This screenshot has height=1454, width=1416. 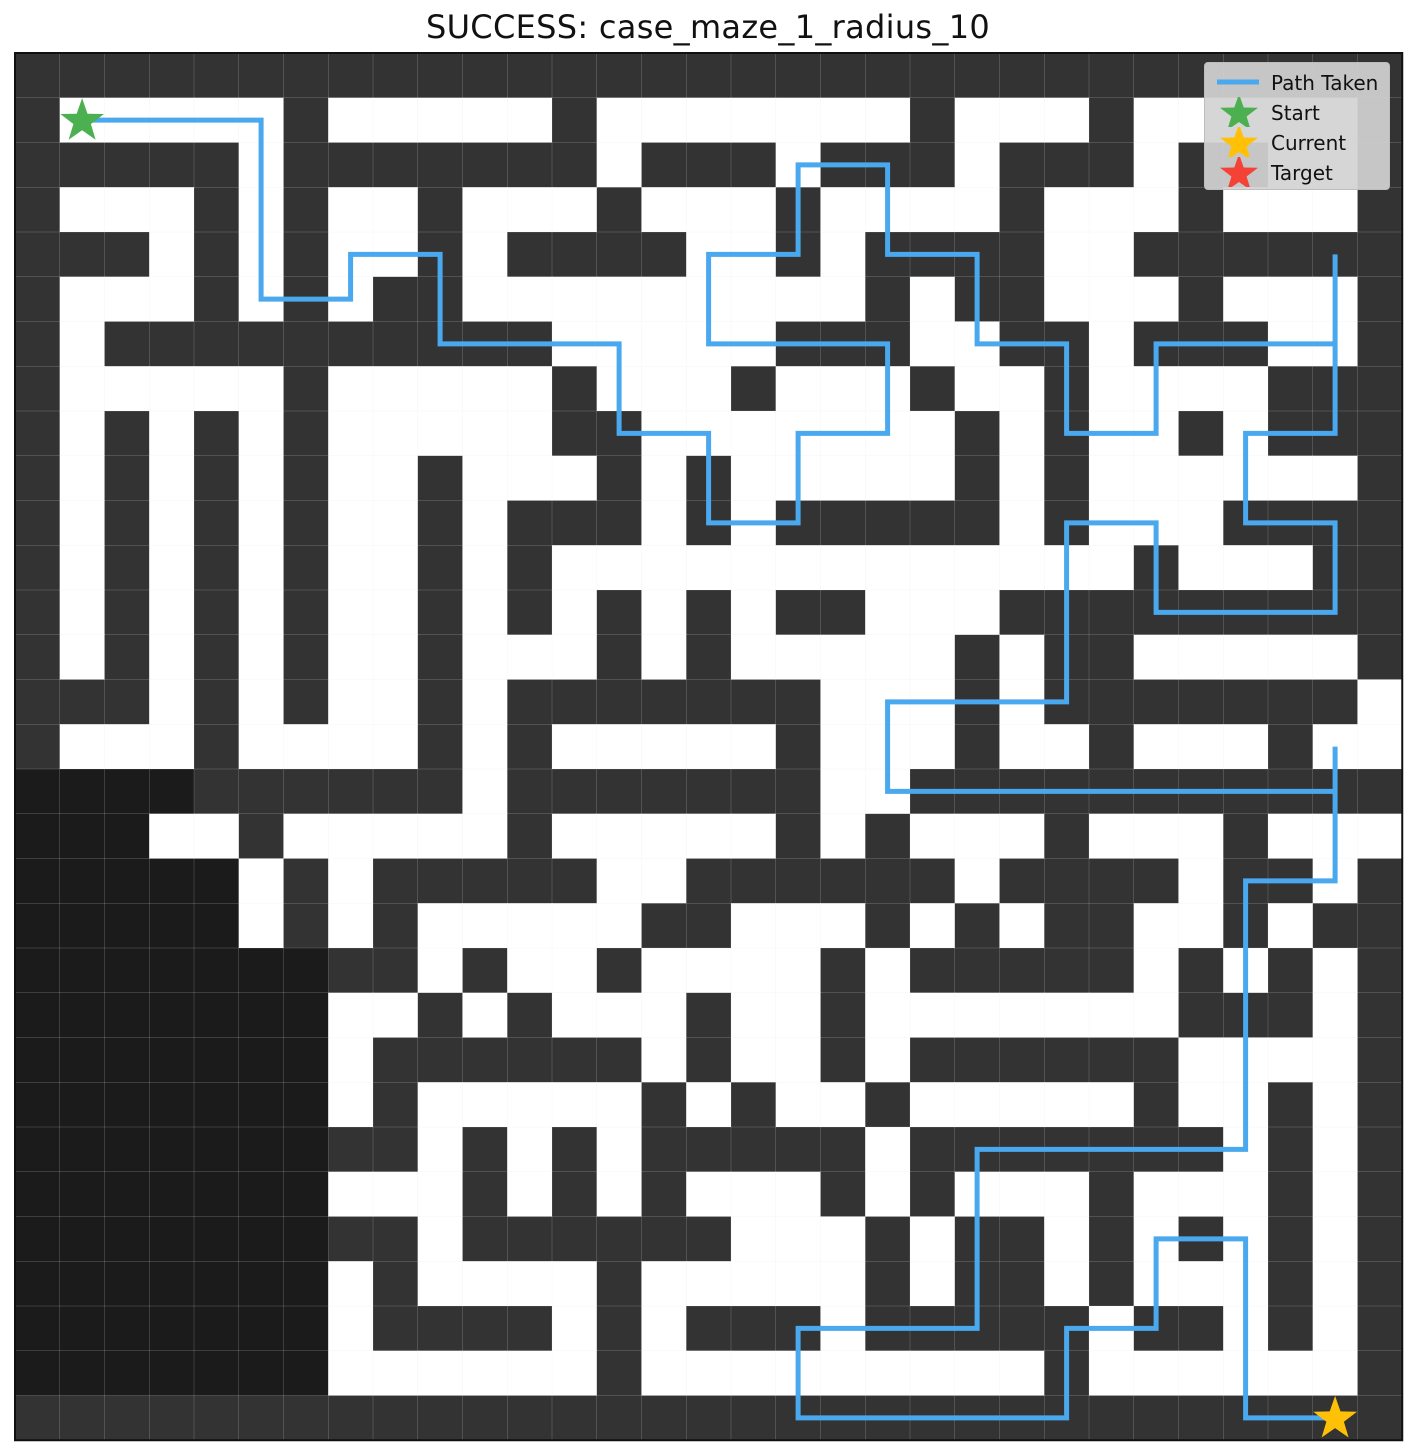 What do you see at coordinates (708, 27) in the screenshot?
I see `figure-title: SUCCESS: case_maze_1_radius_10` at bounding box center [708, 27].